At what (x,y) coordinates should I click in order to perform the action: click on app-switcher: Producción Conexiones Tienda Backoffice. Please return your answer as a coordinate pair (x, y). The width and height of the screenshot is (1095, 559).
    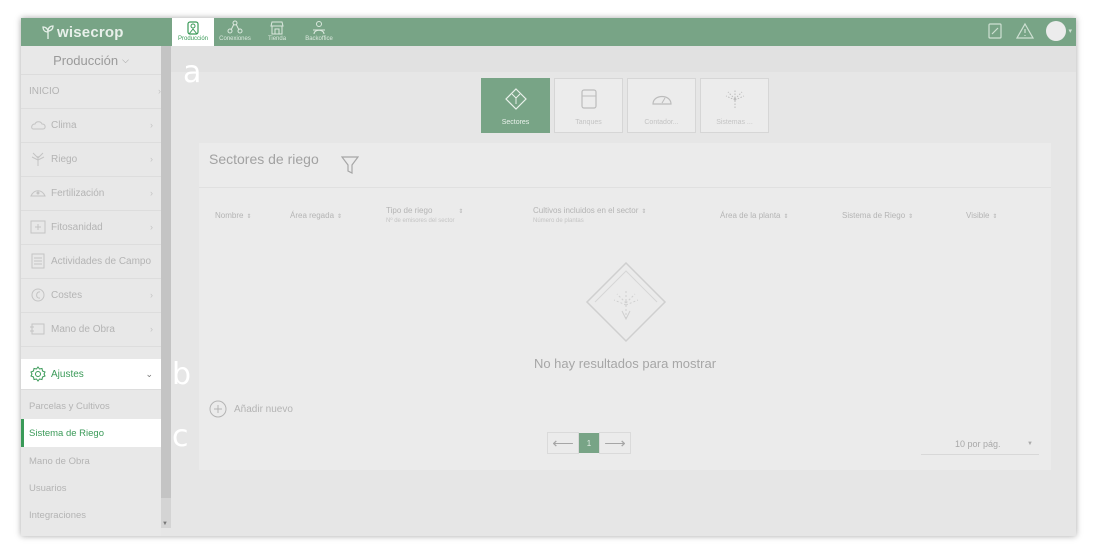
    Looking at the image, I should click on (256, 32).